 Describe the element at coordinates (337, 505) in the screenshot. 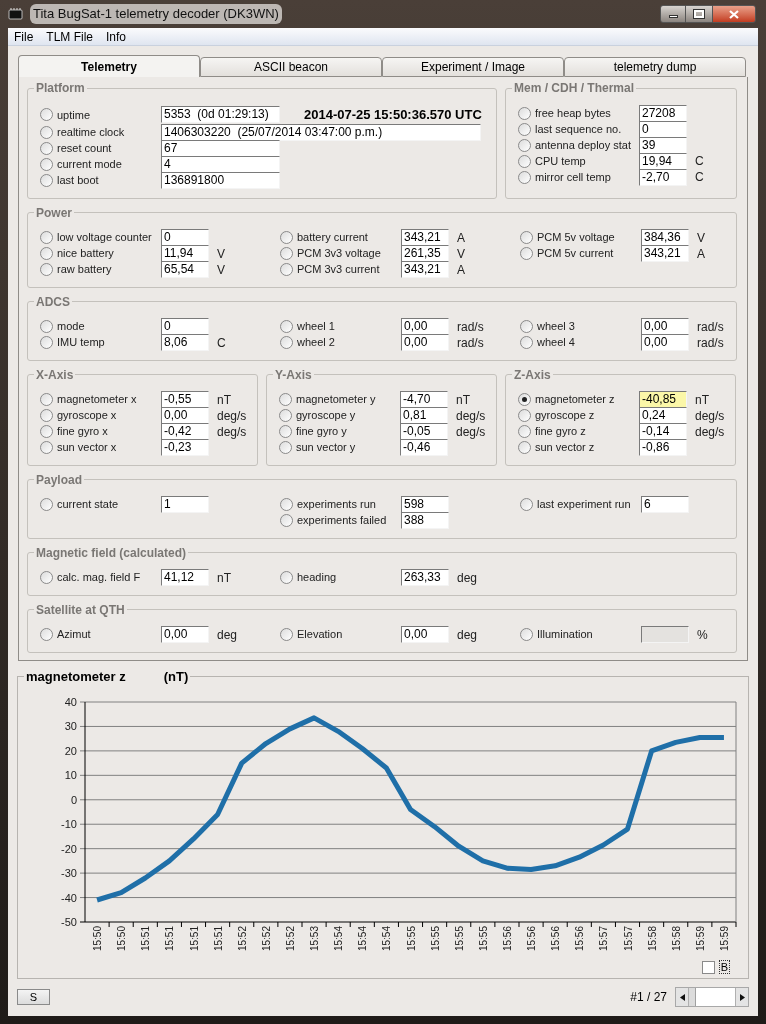

I see `field-label: experiments run` at that location.